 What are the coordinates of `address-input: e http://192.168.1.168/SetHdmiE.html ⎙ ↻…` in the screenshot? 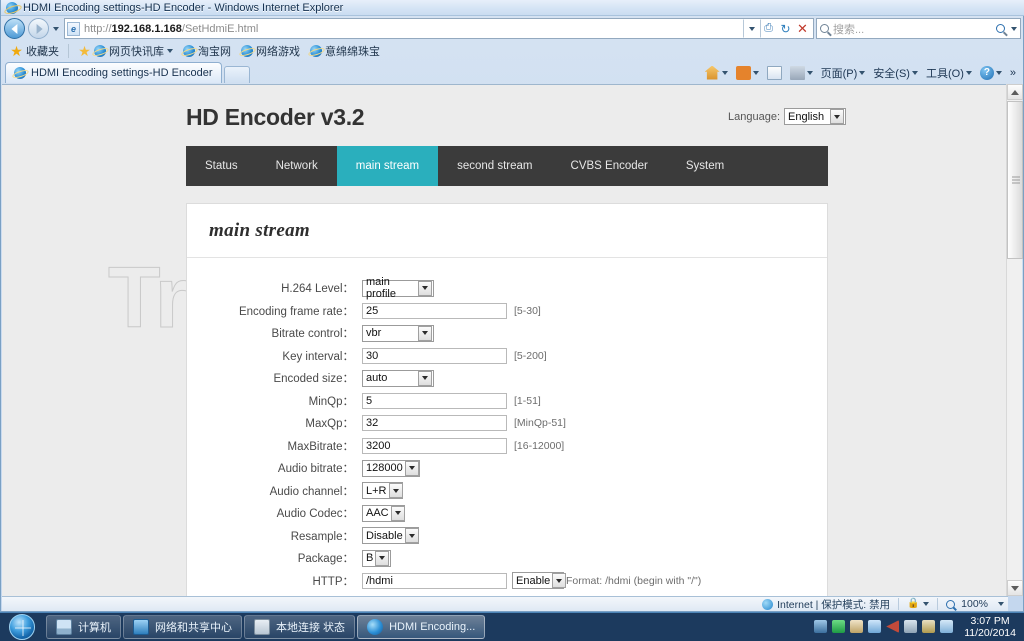 It's located at (439, 28).